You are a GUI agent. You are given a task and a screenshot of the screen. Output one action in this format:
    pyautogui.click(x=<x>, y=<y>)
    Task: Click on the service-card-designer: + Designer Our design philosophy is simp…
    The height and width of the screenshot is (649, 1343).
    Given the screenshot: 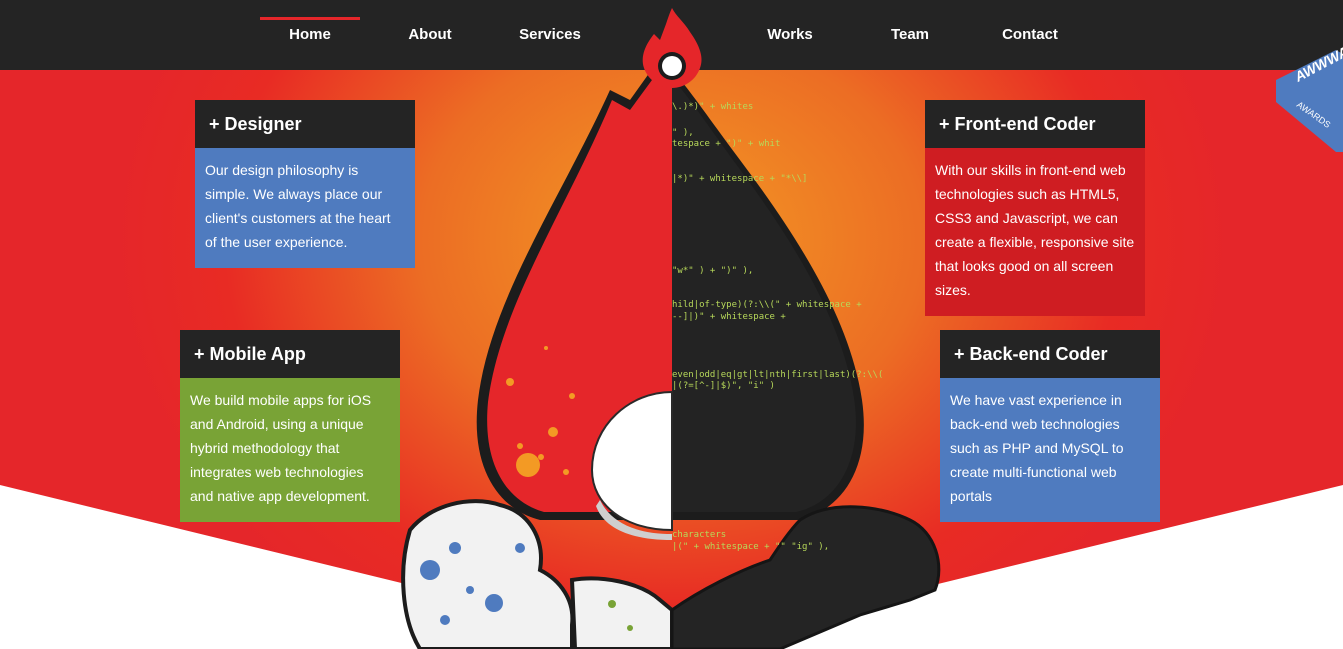 What is the action you would take?
    pyautogui.click(x=305, y=184)
    